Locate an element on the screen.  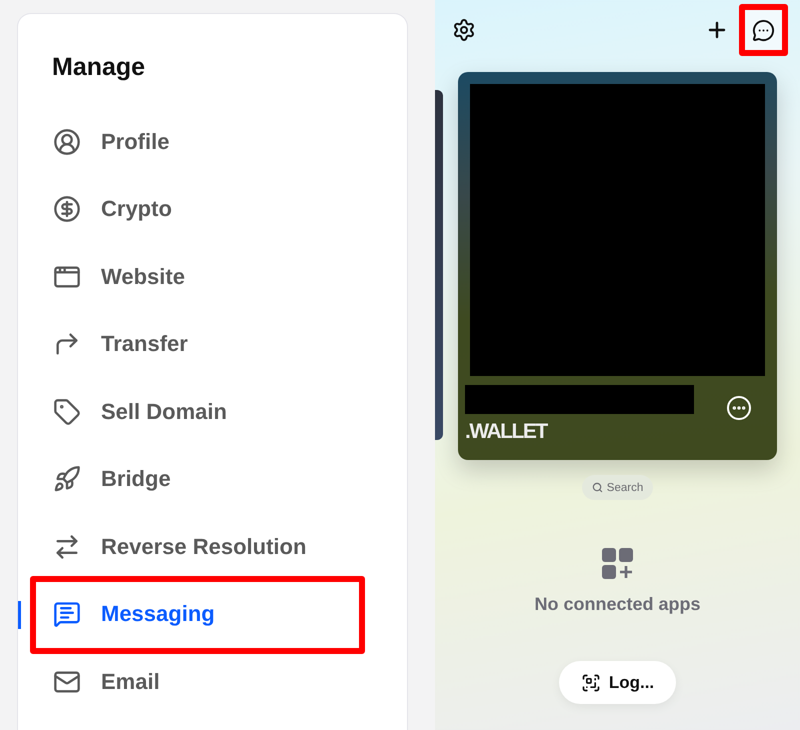
apps-add-icon is located at coordinates (618, 564).